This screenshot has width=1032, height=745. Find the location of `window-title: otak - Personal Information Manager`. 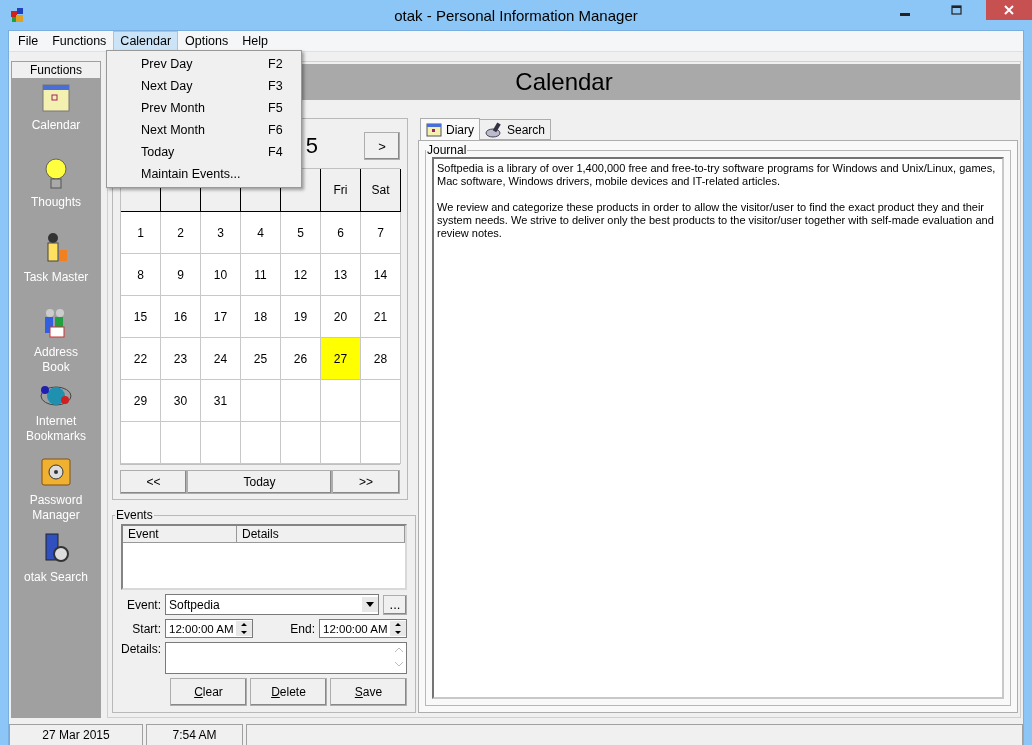

window-title: otak - Personal Information Manager is located at coordinates (516, 15).